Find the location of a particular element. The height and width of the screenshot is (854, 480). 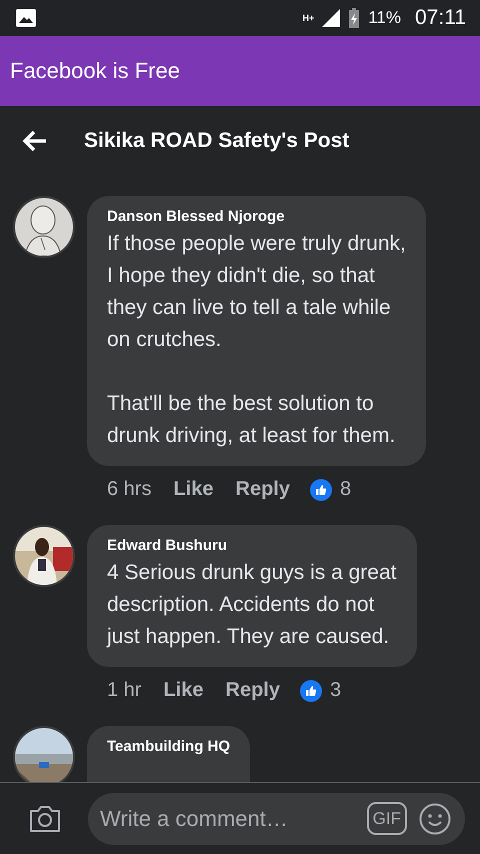

comment-author: Danson Blessed Njoroge is located at coordinates (256, 216).